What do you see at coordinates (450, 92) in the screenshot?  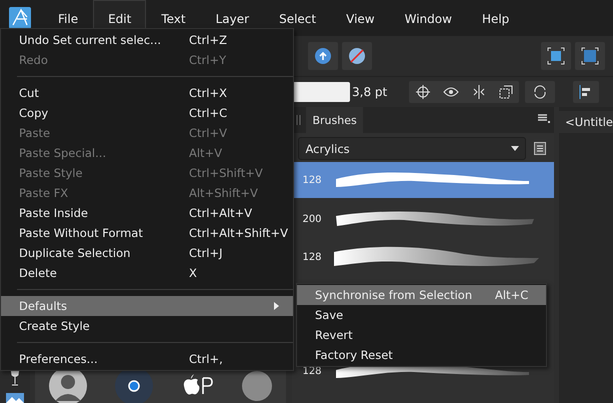 I see `eye-icon` at bounding box center [450, 92].